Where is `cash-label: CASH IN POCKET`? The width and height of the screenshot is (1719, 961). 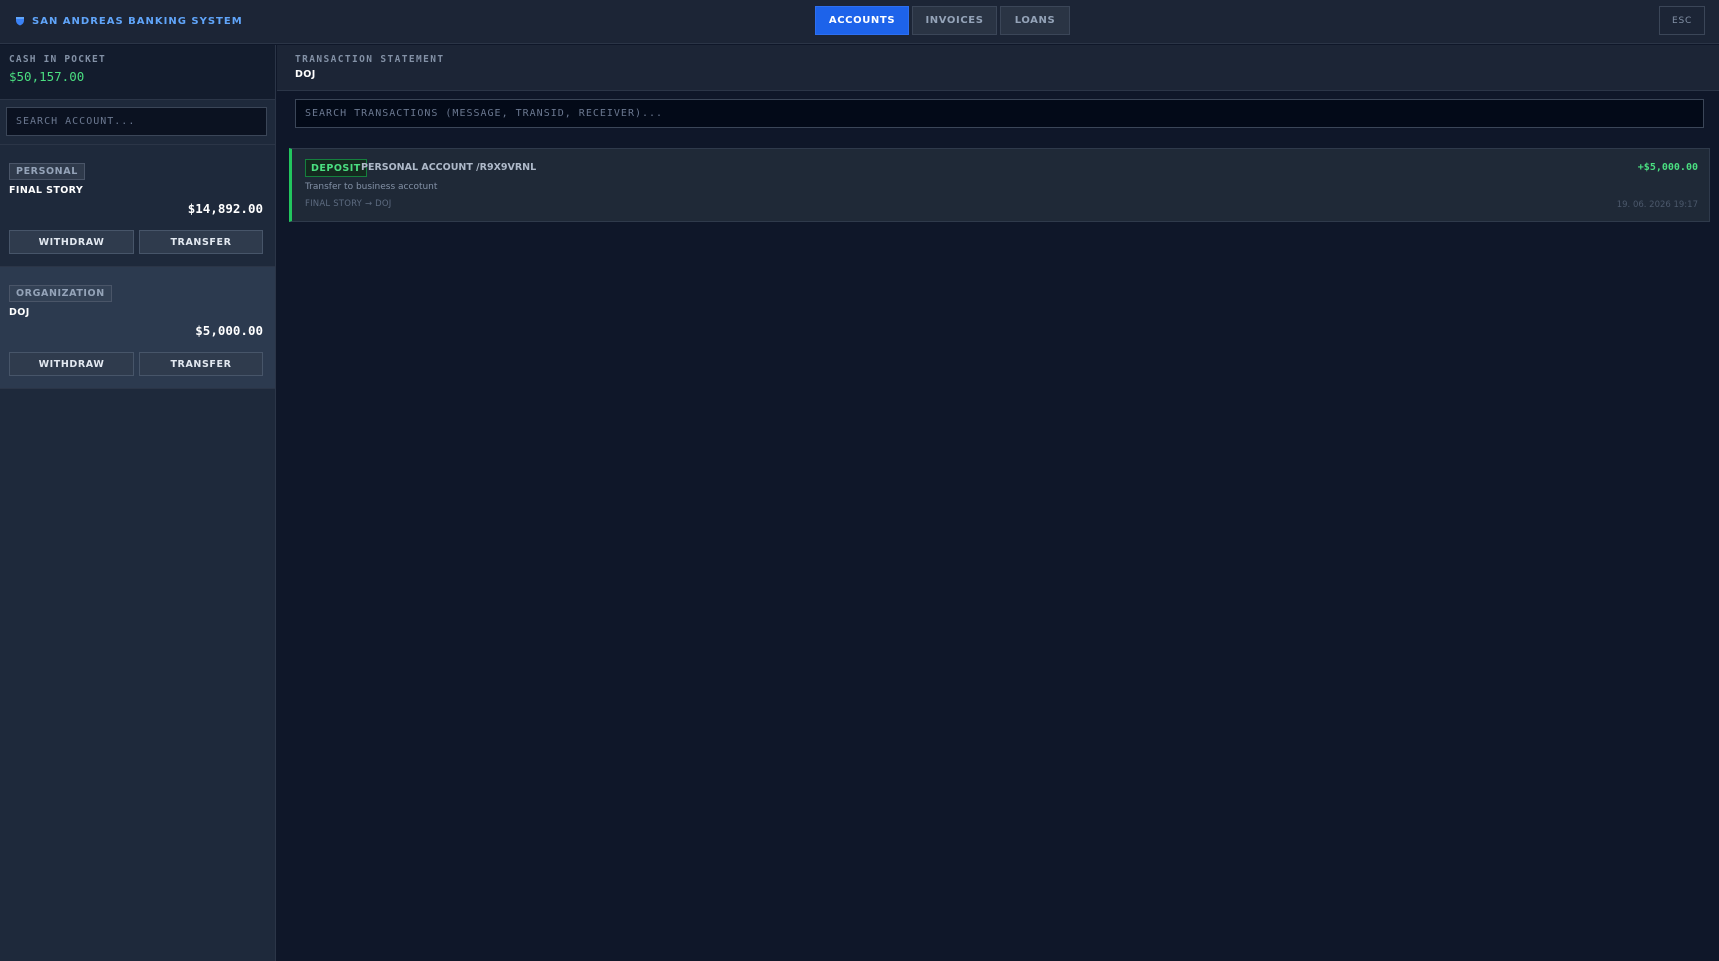 cash-label: CASH IN POCKET is located at coordinates (57, 59).